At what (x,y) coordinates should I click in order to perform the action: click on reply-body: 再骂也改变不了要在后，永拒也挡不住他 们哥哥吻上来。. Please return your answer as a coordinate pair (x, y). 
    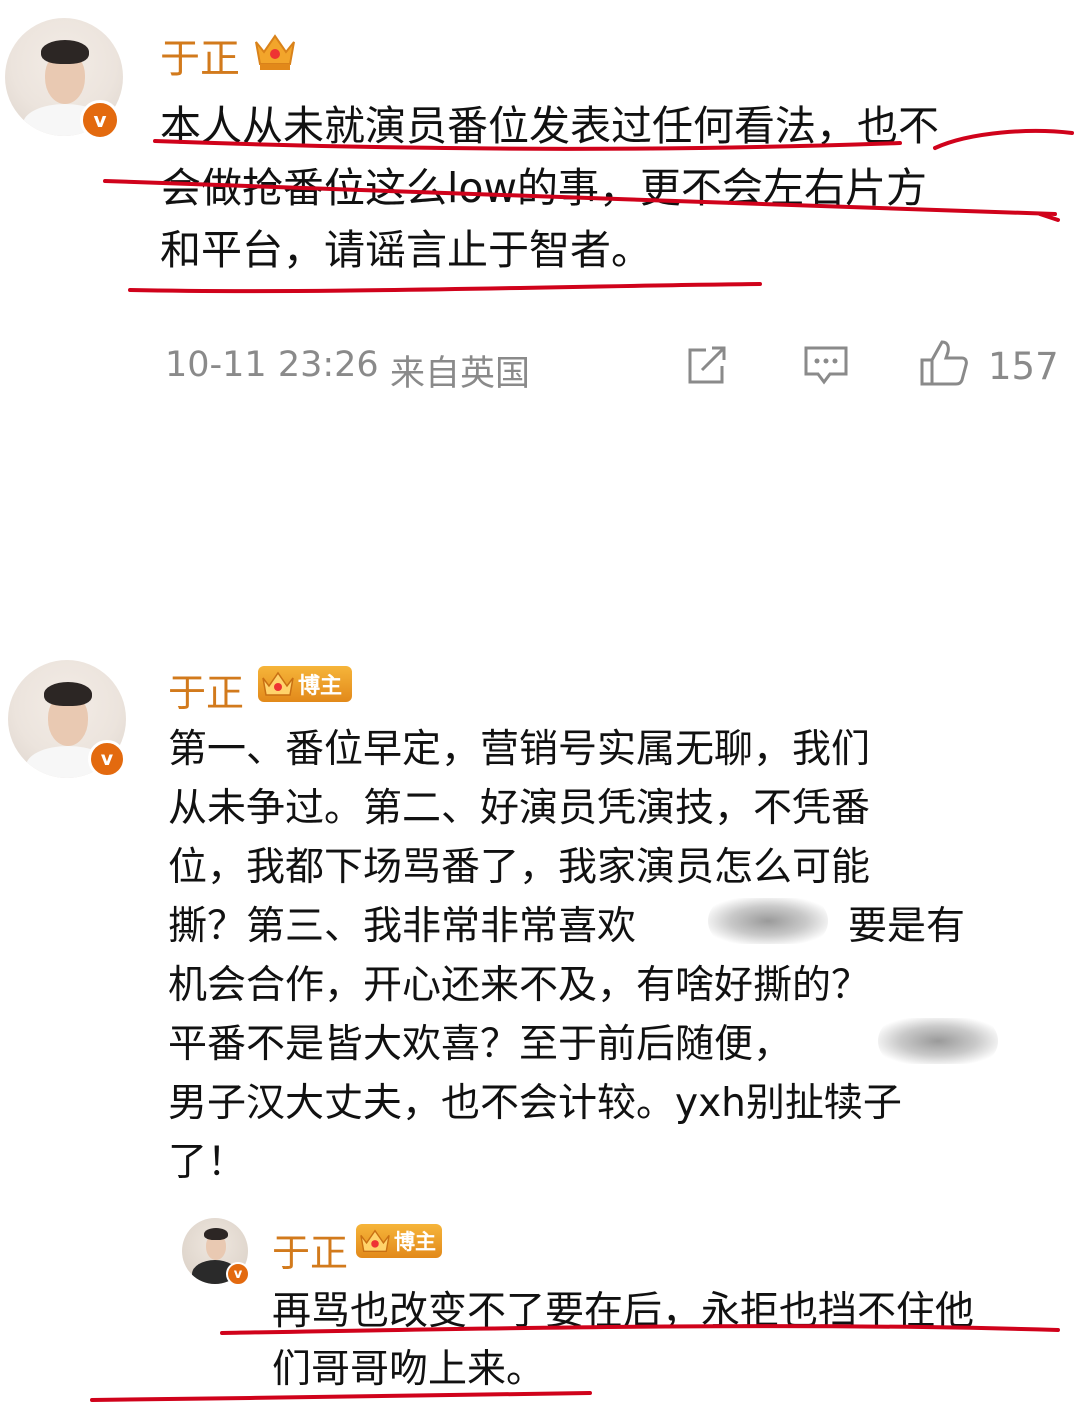
    Looking at the image, I should click on (667, 1340).